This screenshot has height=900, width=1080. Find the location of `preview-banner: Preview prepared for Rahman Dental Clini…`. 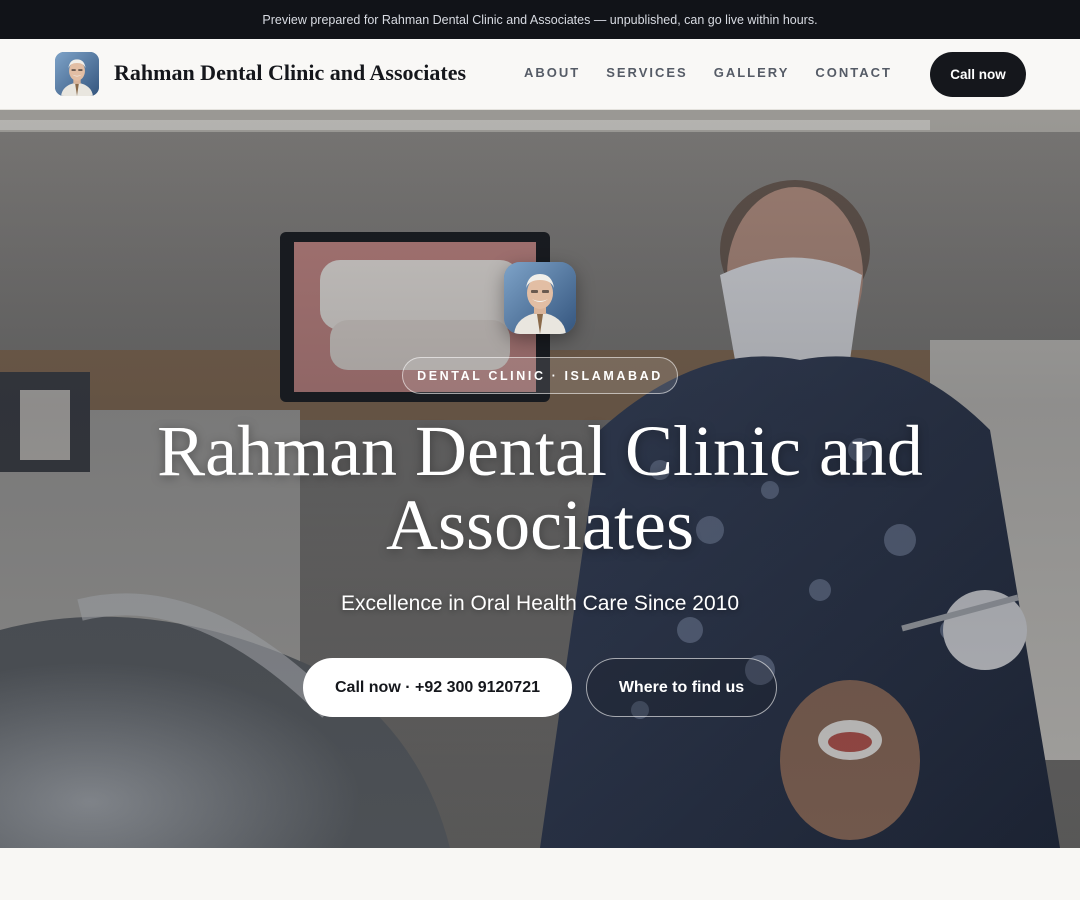

preview-banner: Preview prepared for Rahman Dental Clini… is located at coordinates (540, 19).